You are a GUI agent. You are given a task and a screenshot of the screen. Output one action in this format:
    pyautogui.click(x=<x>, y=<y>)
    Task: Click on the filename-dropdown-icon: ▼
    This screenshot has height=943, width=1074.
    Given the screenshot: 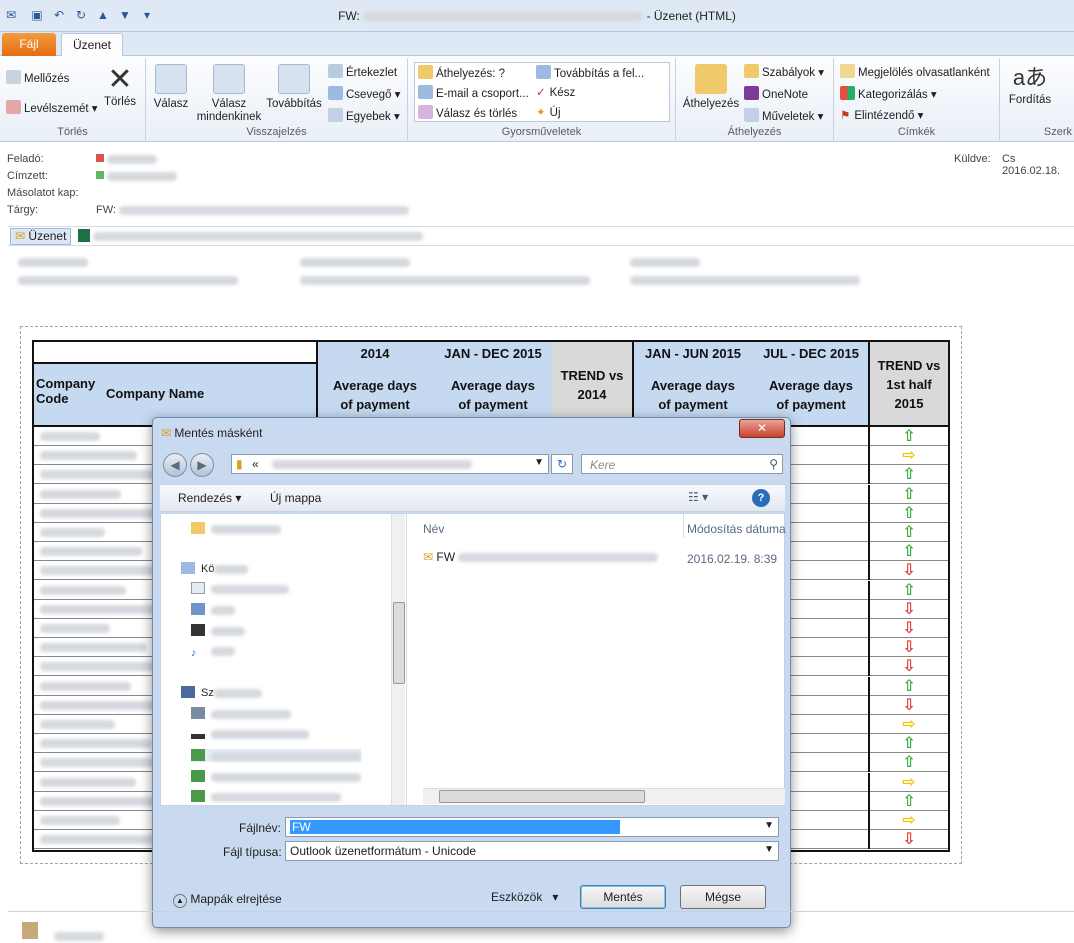 What is the action you would take?
    pyautogui.click(x=769, y=825)
    